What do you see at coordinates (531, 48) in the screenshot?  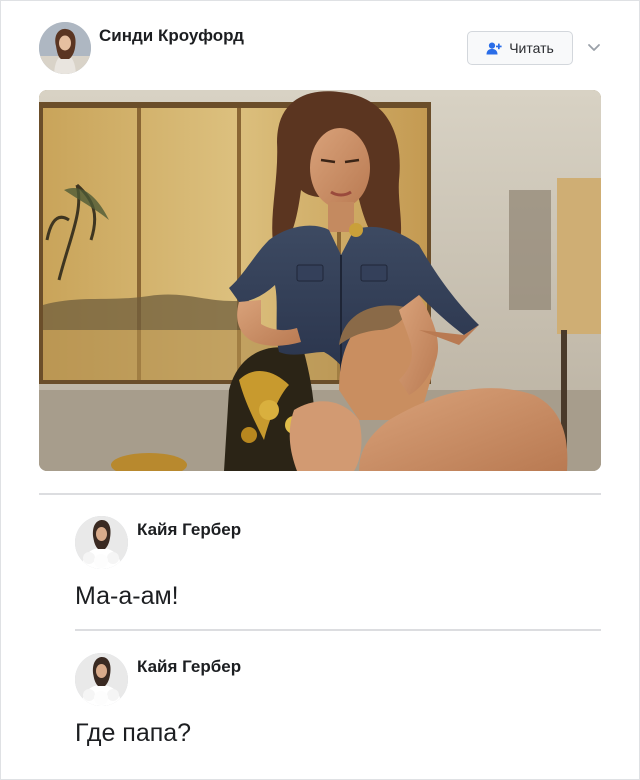 I see `follow-button-label: Читать` at bounding box center [531, 48].